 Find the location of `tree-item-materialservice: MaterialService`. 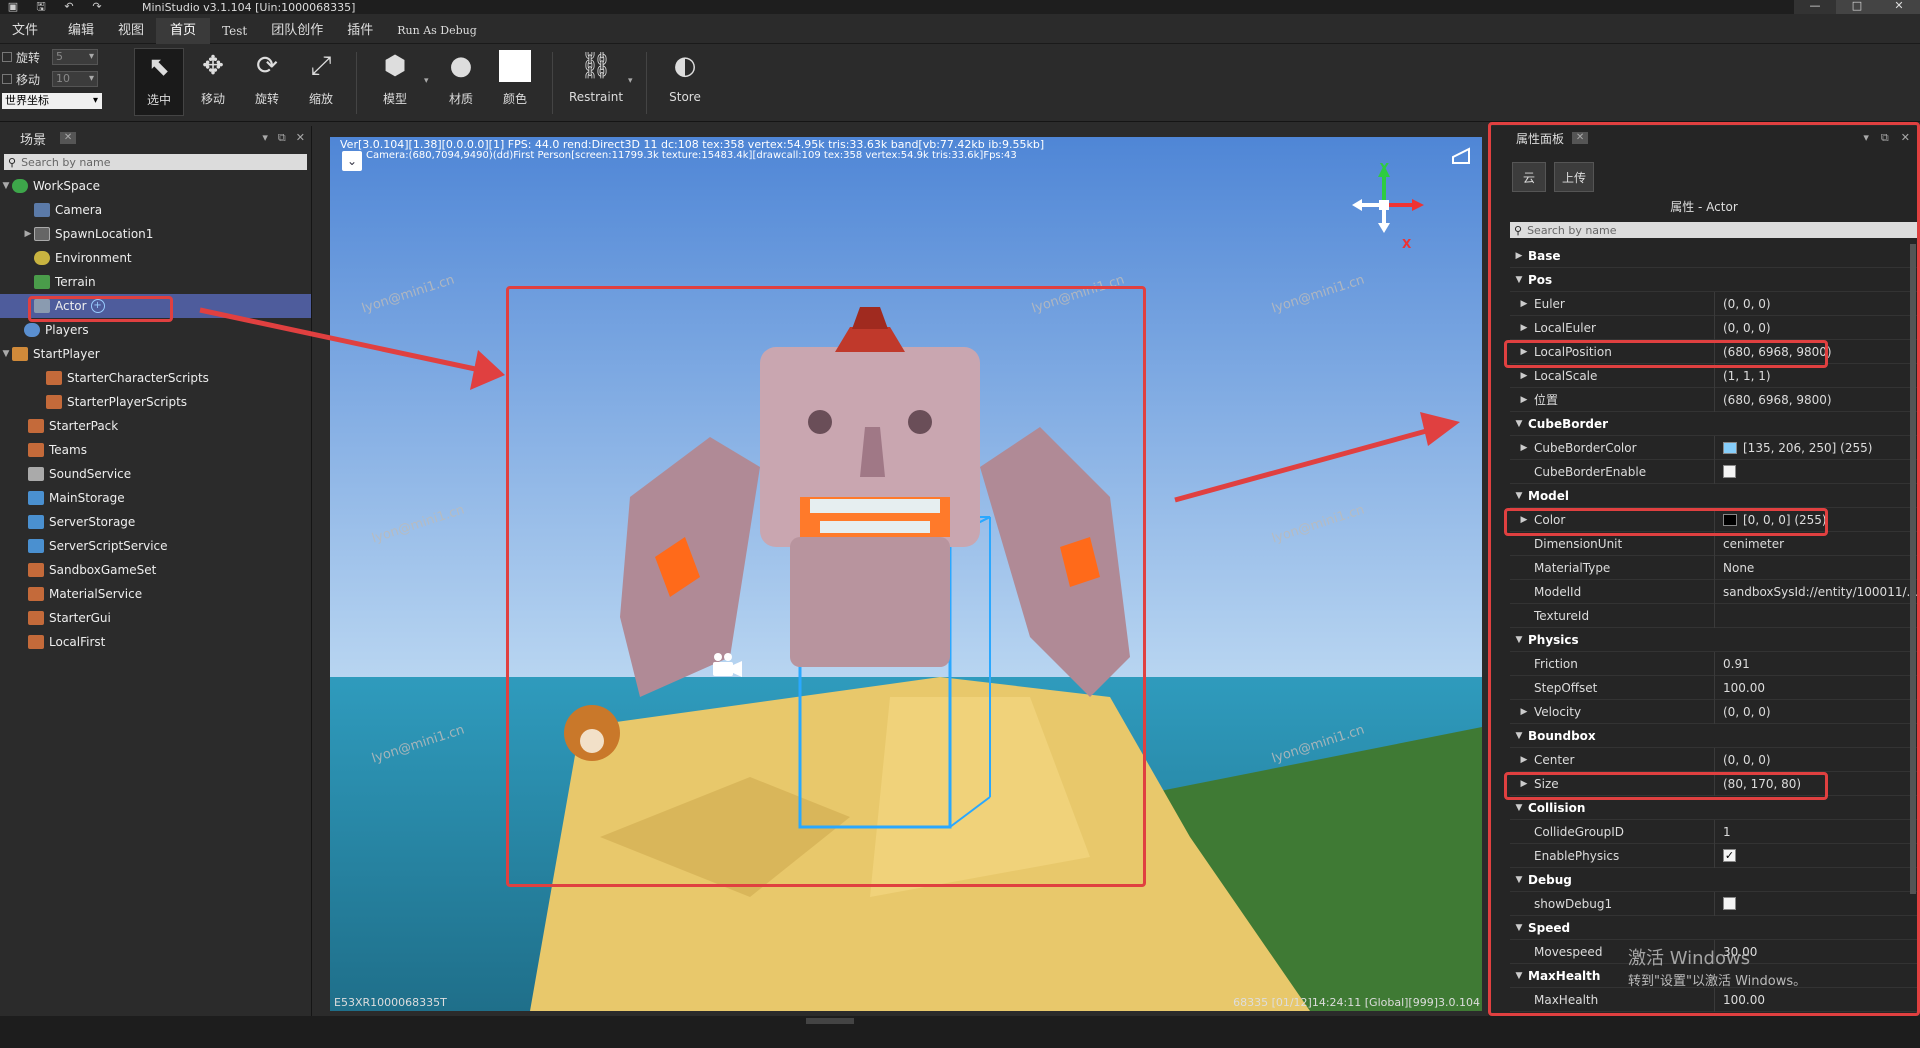

tree-item-materialservice: MaterialService is located at coordinates (155, 594).